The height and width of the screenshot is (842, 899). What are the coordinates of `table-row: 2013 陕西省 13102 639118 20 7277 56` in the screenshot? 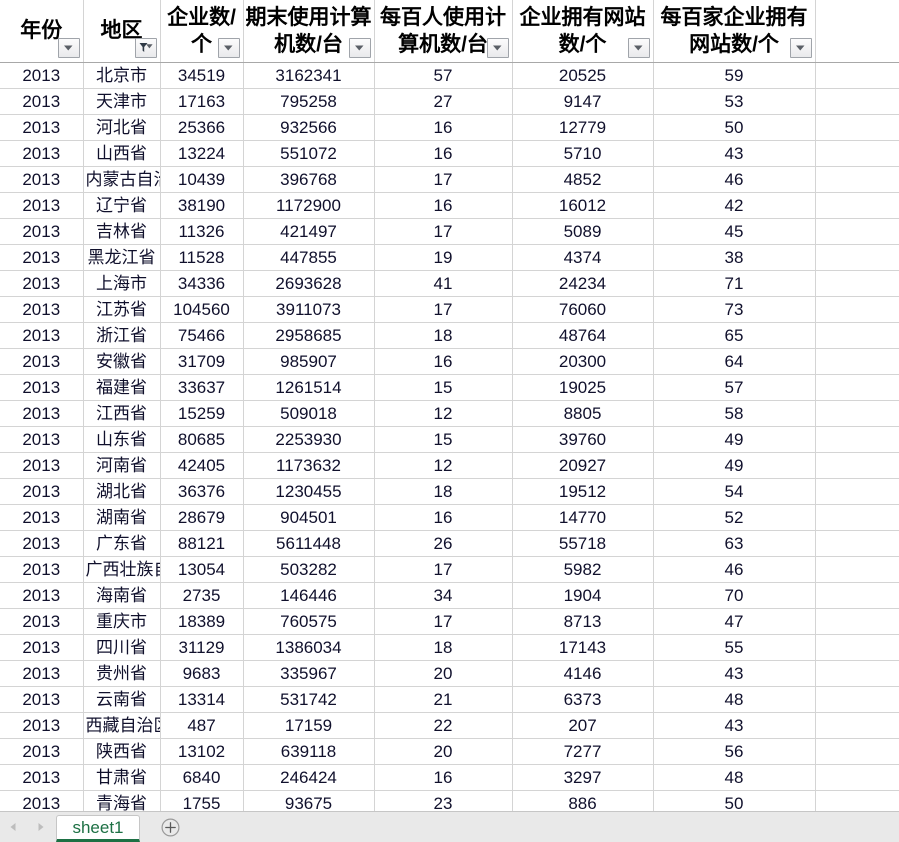 It's located at (449, 751).